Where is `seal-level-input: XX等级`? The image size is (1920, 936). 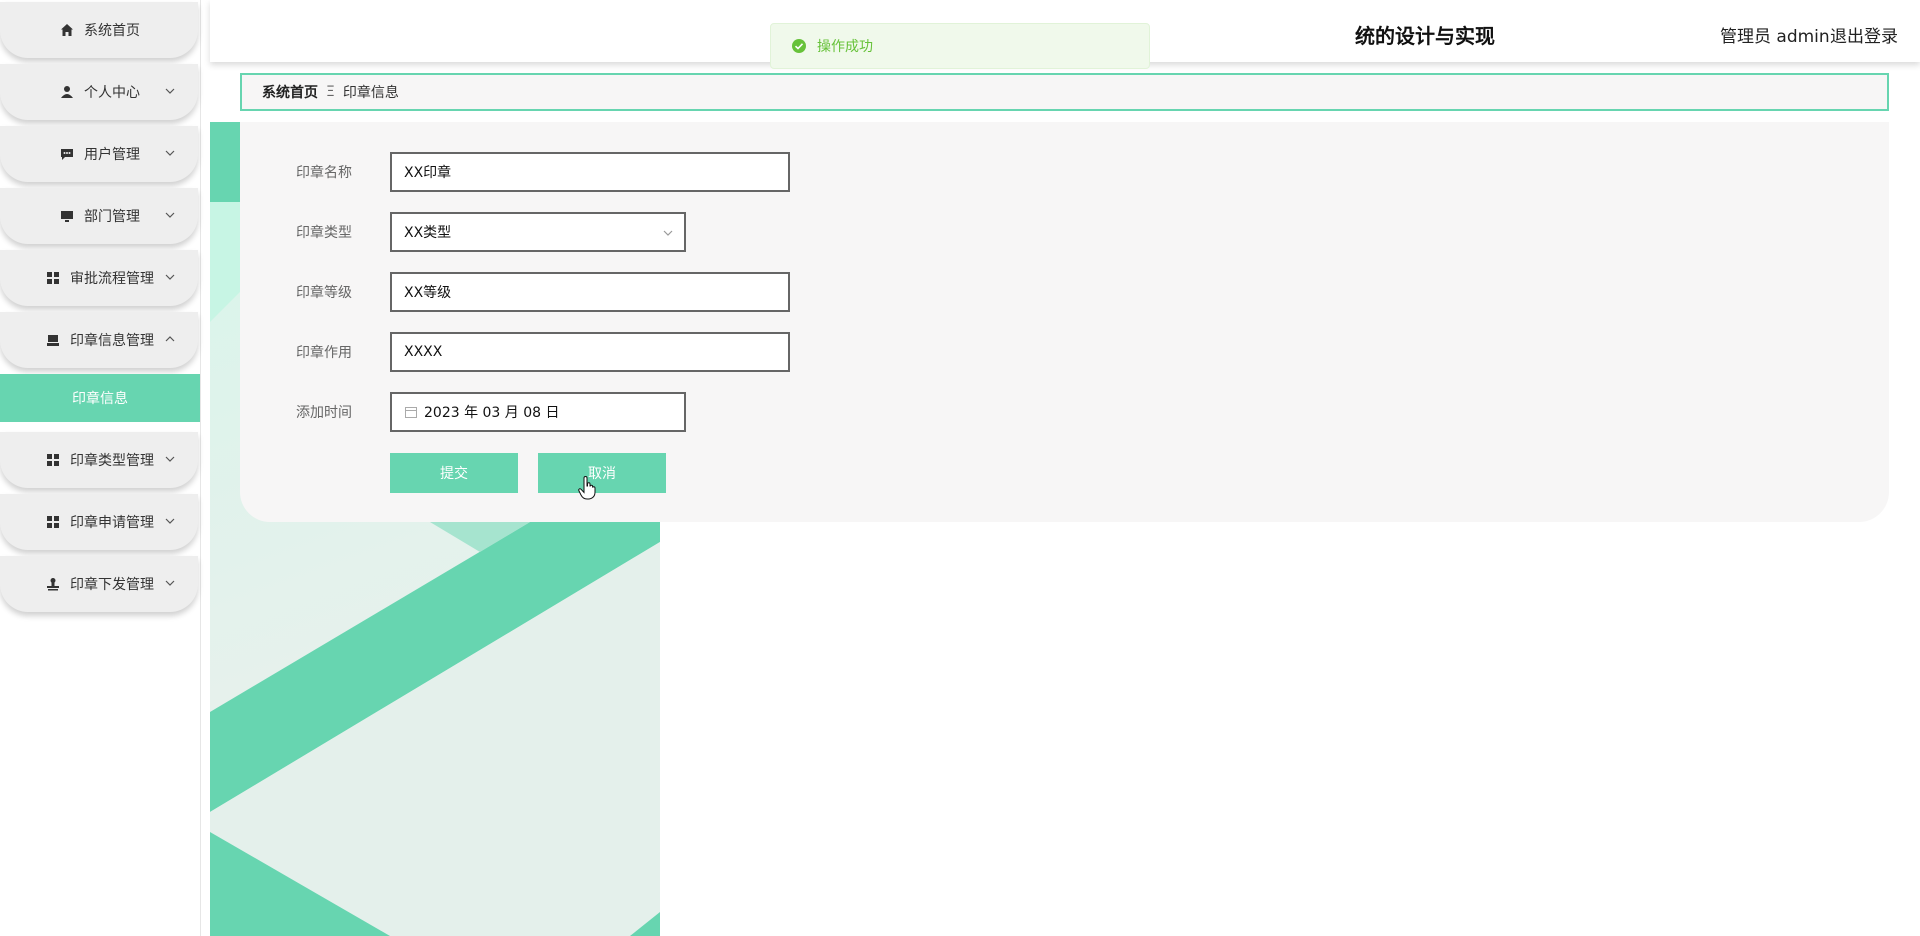 seal-level-input: XX等级 is located at coordinates (590, 292).